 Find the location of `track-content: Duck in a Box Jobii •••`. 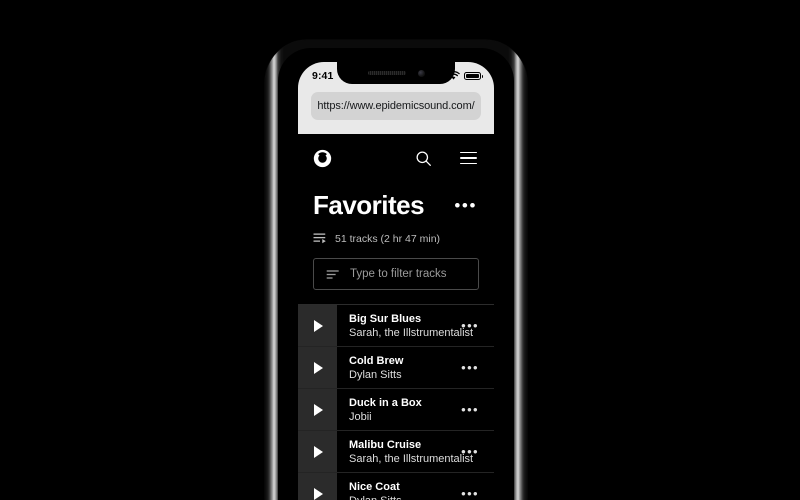

track-content: Duck in a Box Jobii ••• is located at coordinates (415, 409).